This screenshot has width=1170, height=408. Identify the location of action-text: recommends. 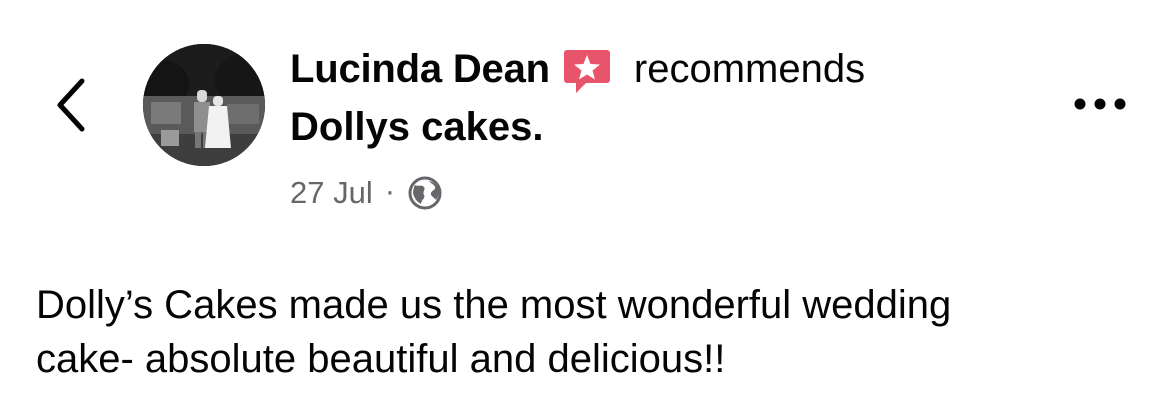
(749, 68).